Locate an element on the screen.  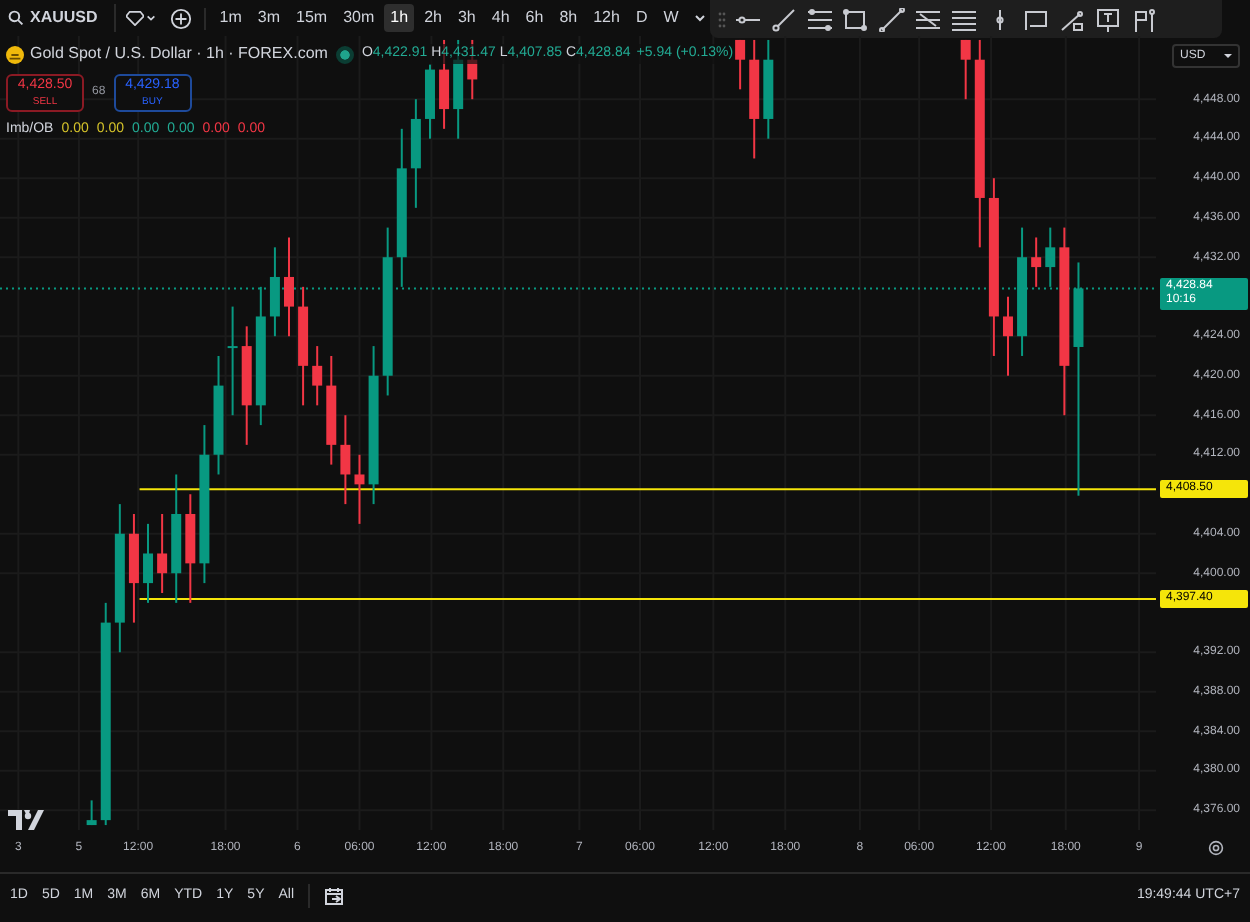
interval-tab: 1h is located at coordinates (399, 18).